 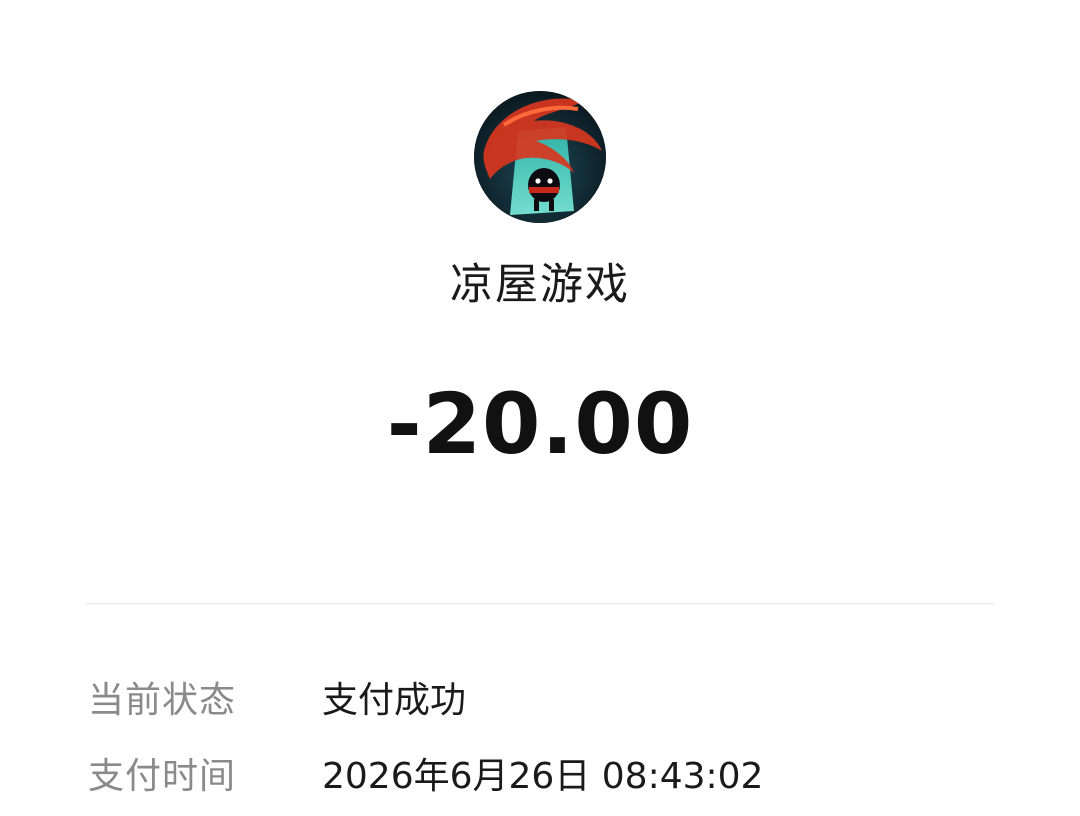 What do you see at coordinates (540, 603) in the screenshot?
I see `divider` at bounding box center [540, 603].